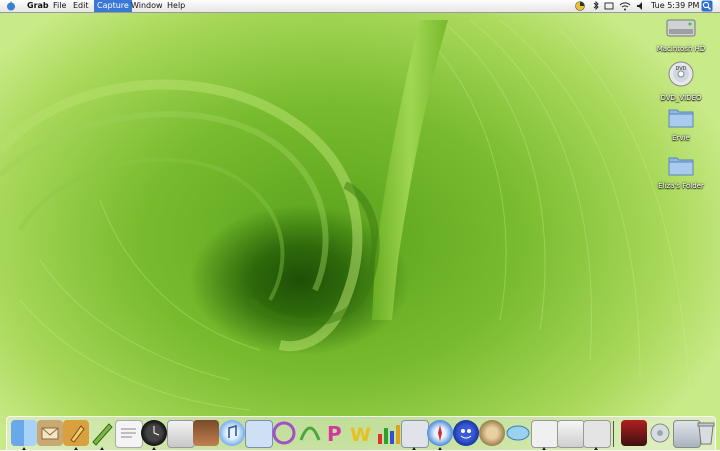 The height and width of the screenshot is (451, 720). What do you see at coordinates (11, 6) in the screenshot?
I see `apple-menu-icon` at bounding box center [11, 6].